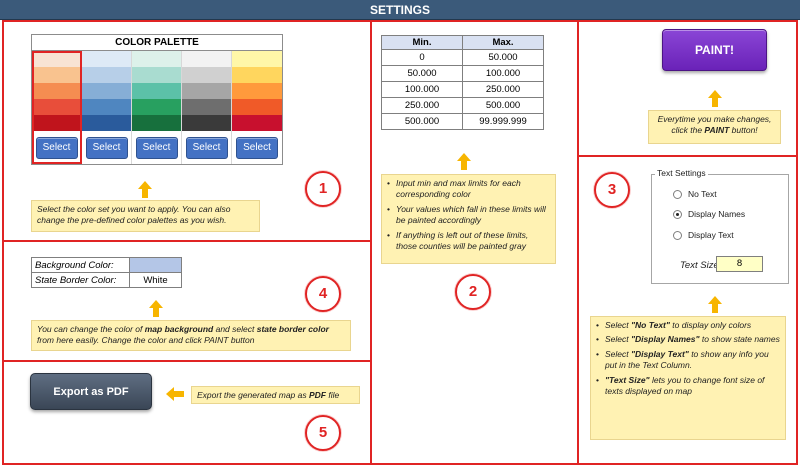 Image resolution: width=800 pixels, height=467 pixels. What do you see at coordinates (400, 10) in the screenshot?
I see `settings-header: SETTINGS` at bounding box center [400, 10].